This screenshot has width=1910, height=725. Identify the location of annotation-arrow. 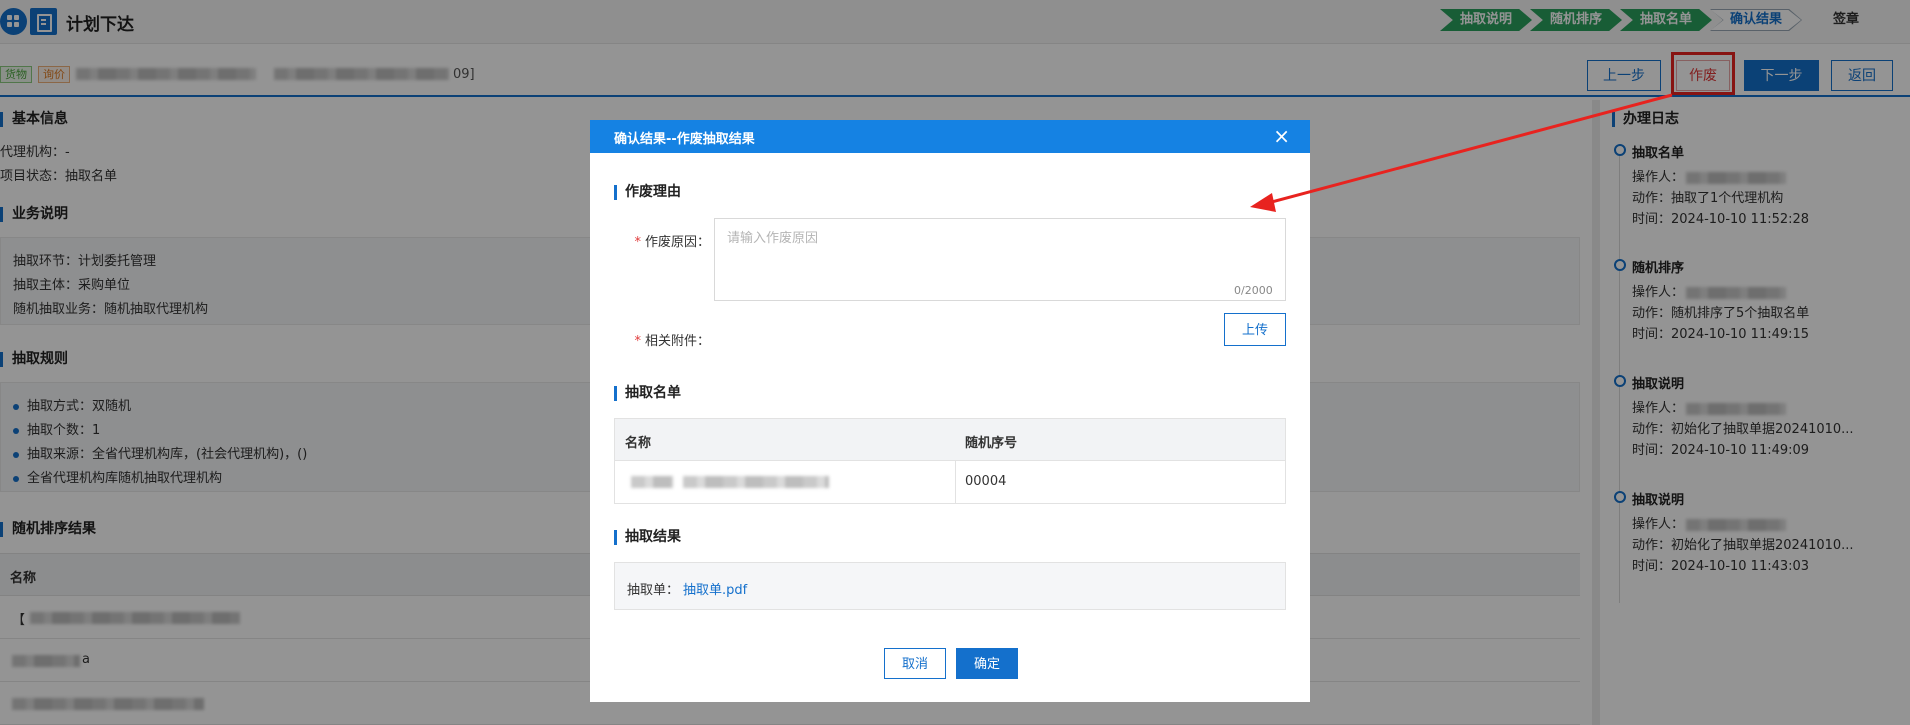
(1461, 152).